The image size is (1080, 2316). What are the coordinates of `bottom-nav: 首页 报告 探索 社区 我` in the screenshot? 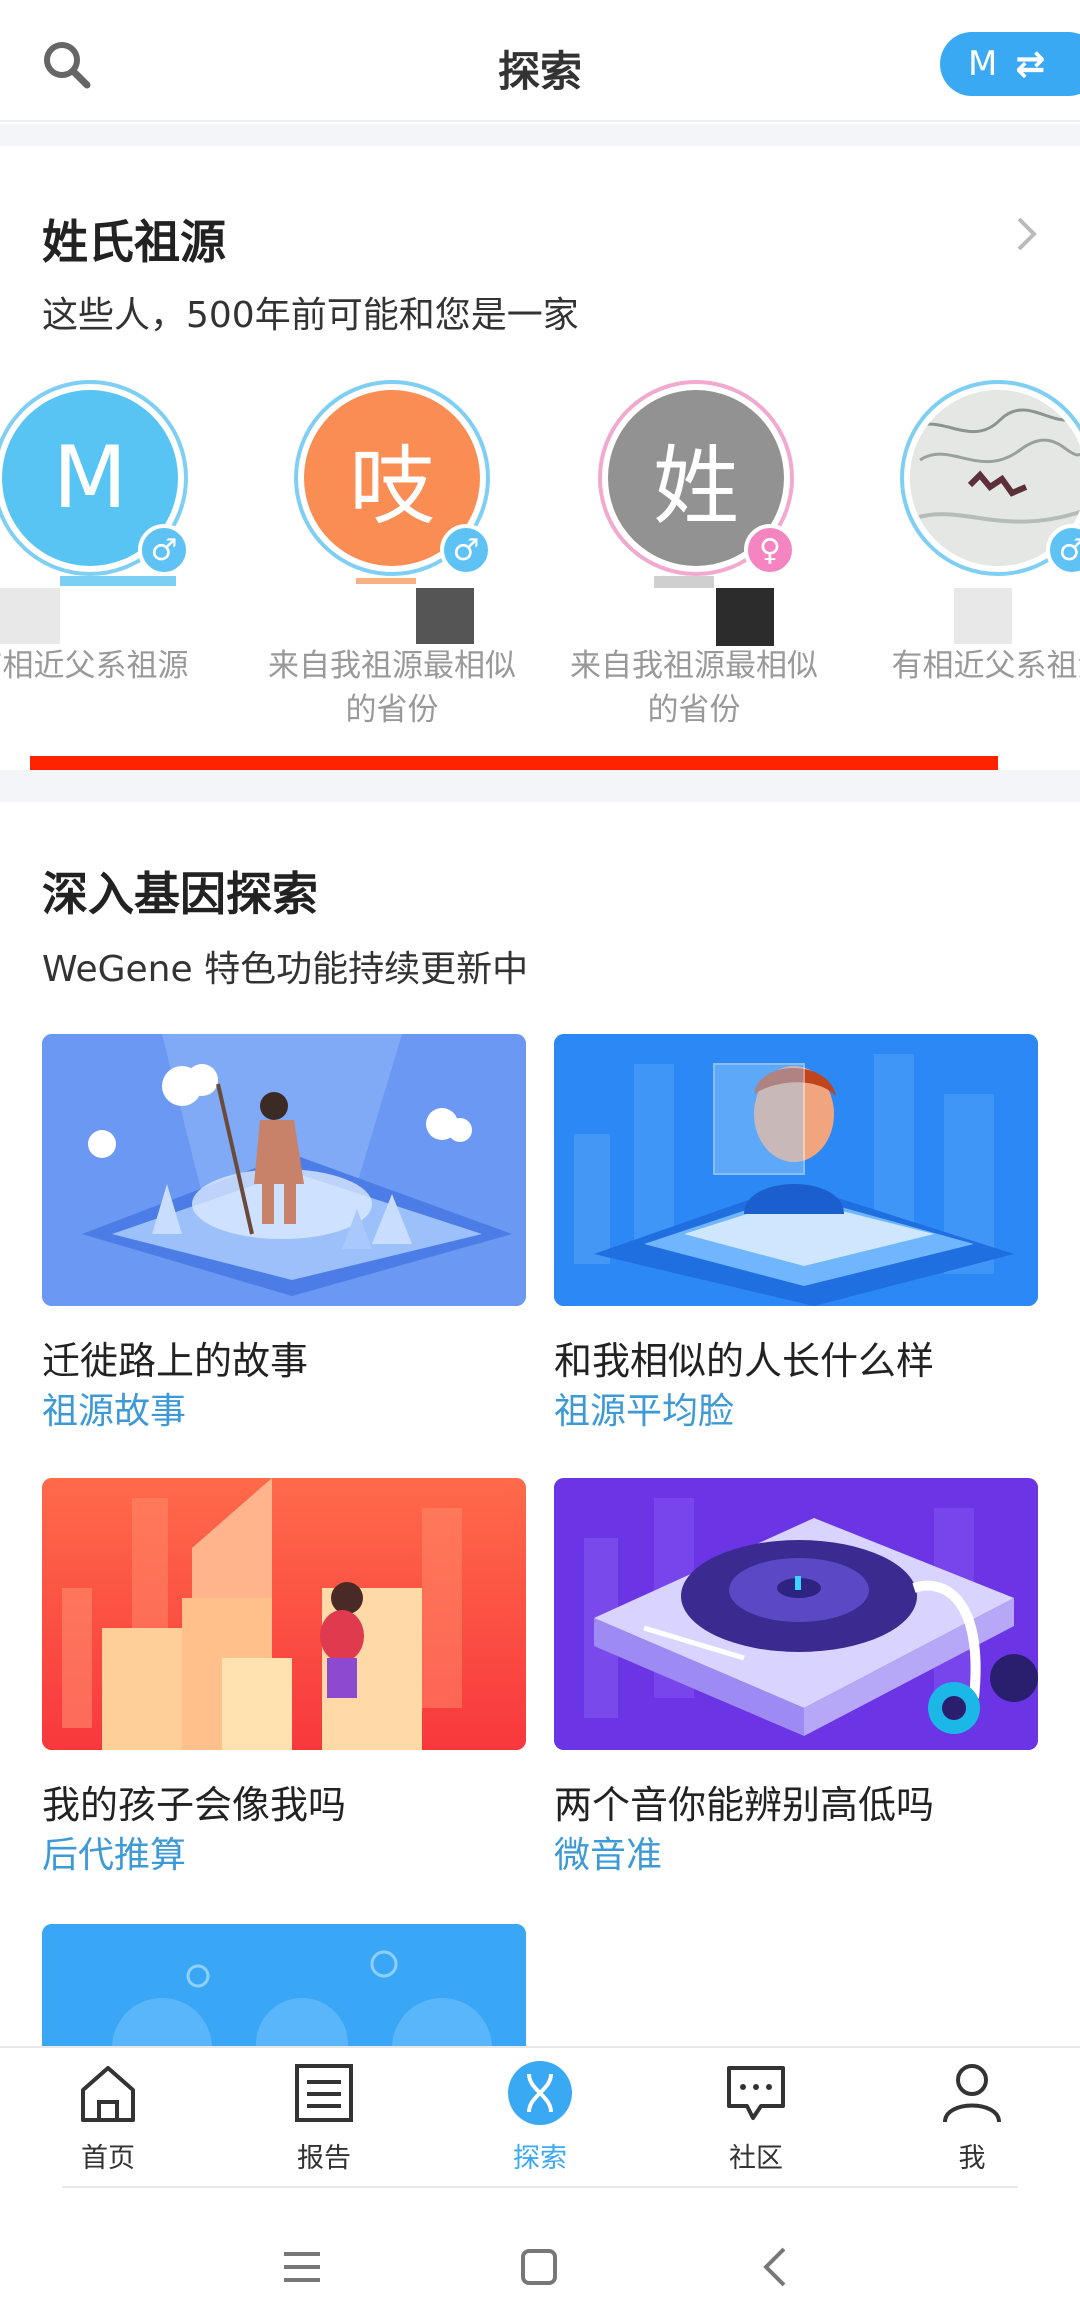 It's located at (540, 2116).